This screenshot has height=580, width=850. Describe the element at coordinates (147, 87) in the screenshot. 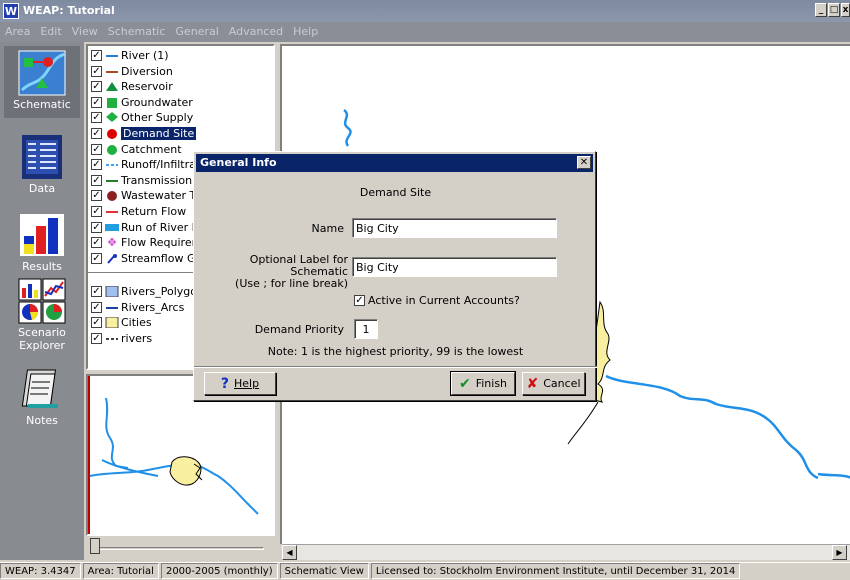

I see `layer-label: Reservoir` at that location.